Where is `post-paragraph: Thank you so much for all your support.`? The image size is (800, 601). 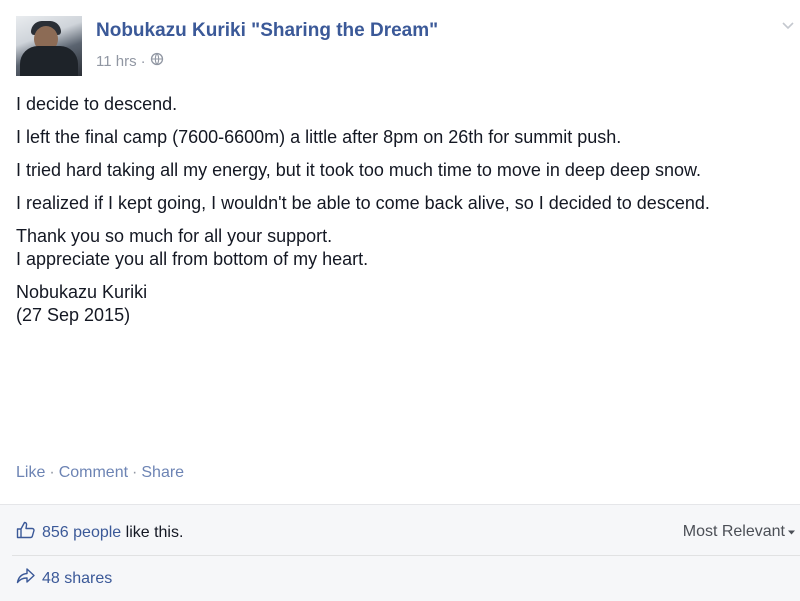 post-paragraph: Thank you so much for all your support. is located at coordinates (174, 236).